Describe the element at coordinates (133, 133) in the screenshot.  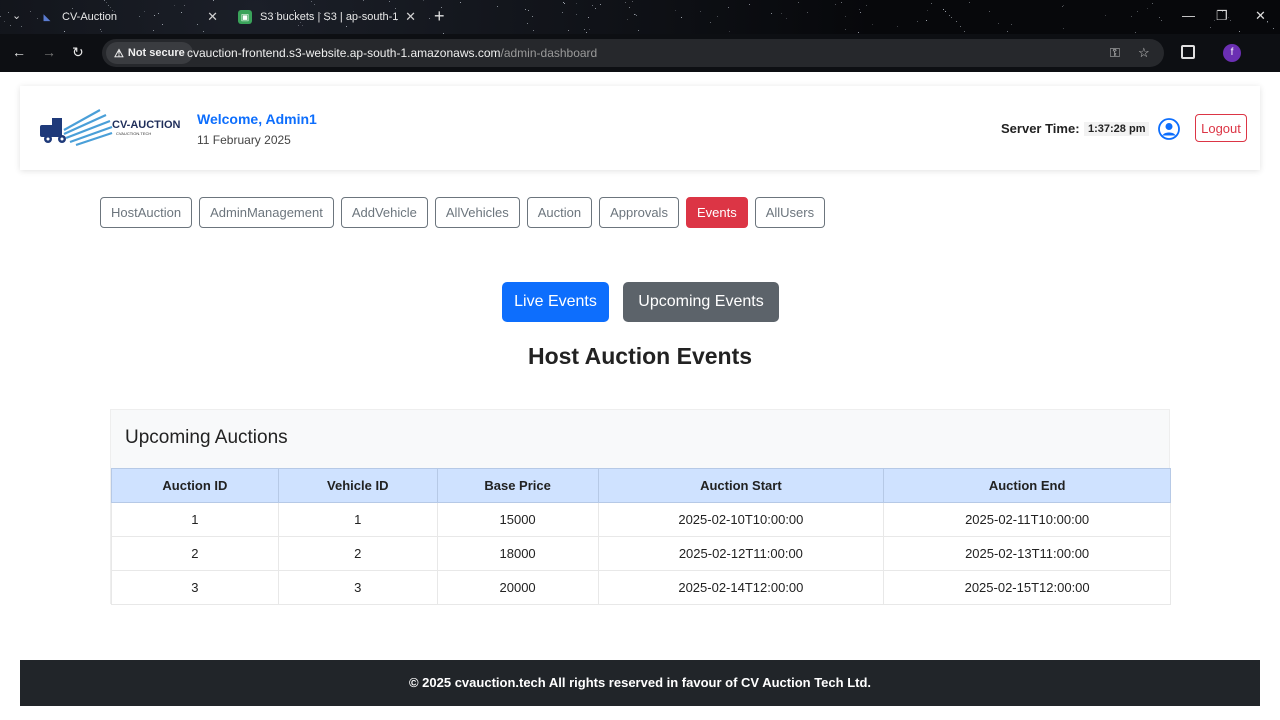
I see `logo-subtext: CVAUCTION.TECH` at that location.